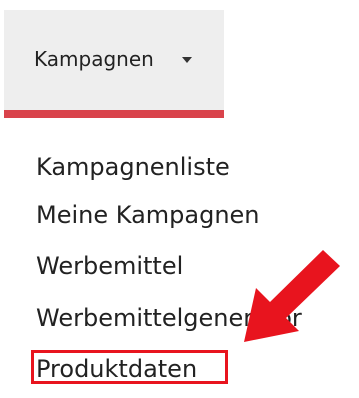  I want to click on caret-down-icon, so click(187, 60).